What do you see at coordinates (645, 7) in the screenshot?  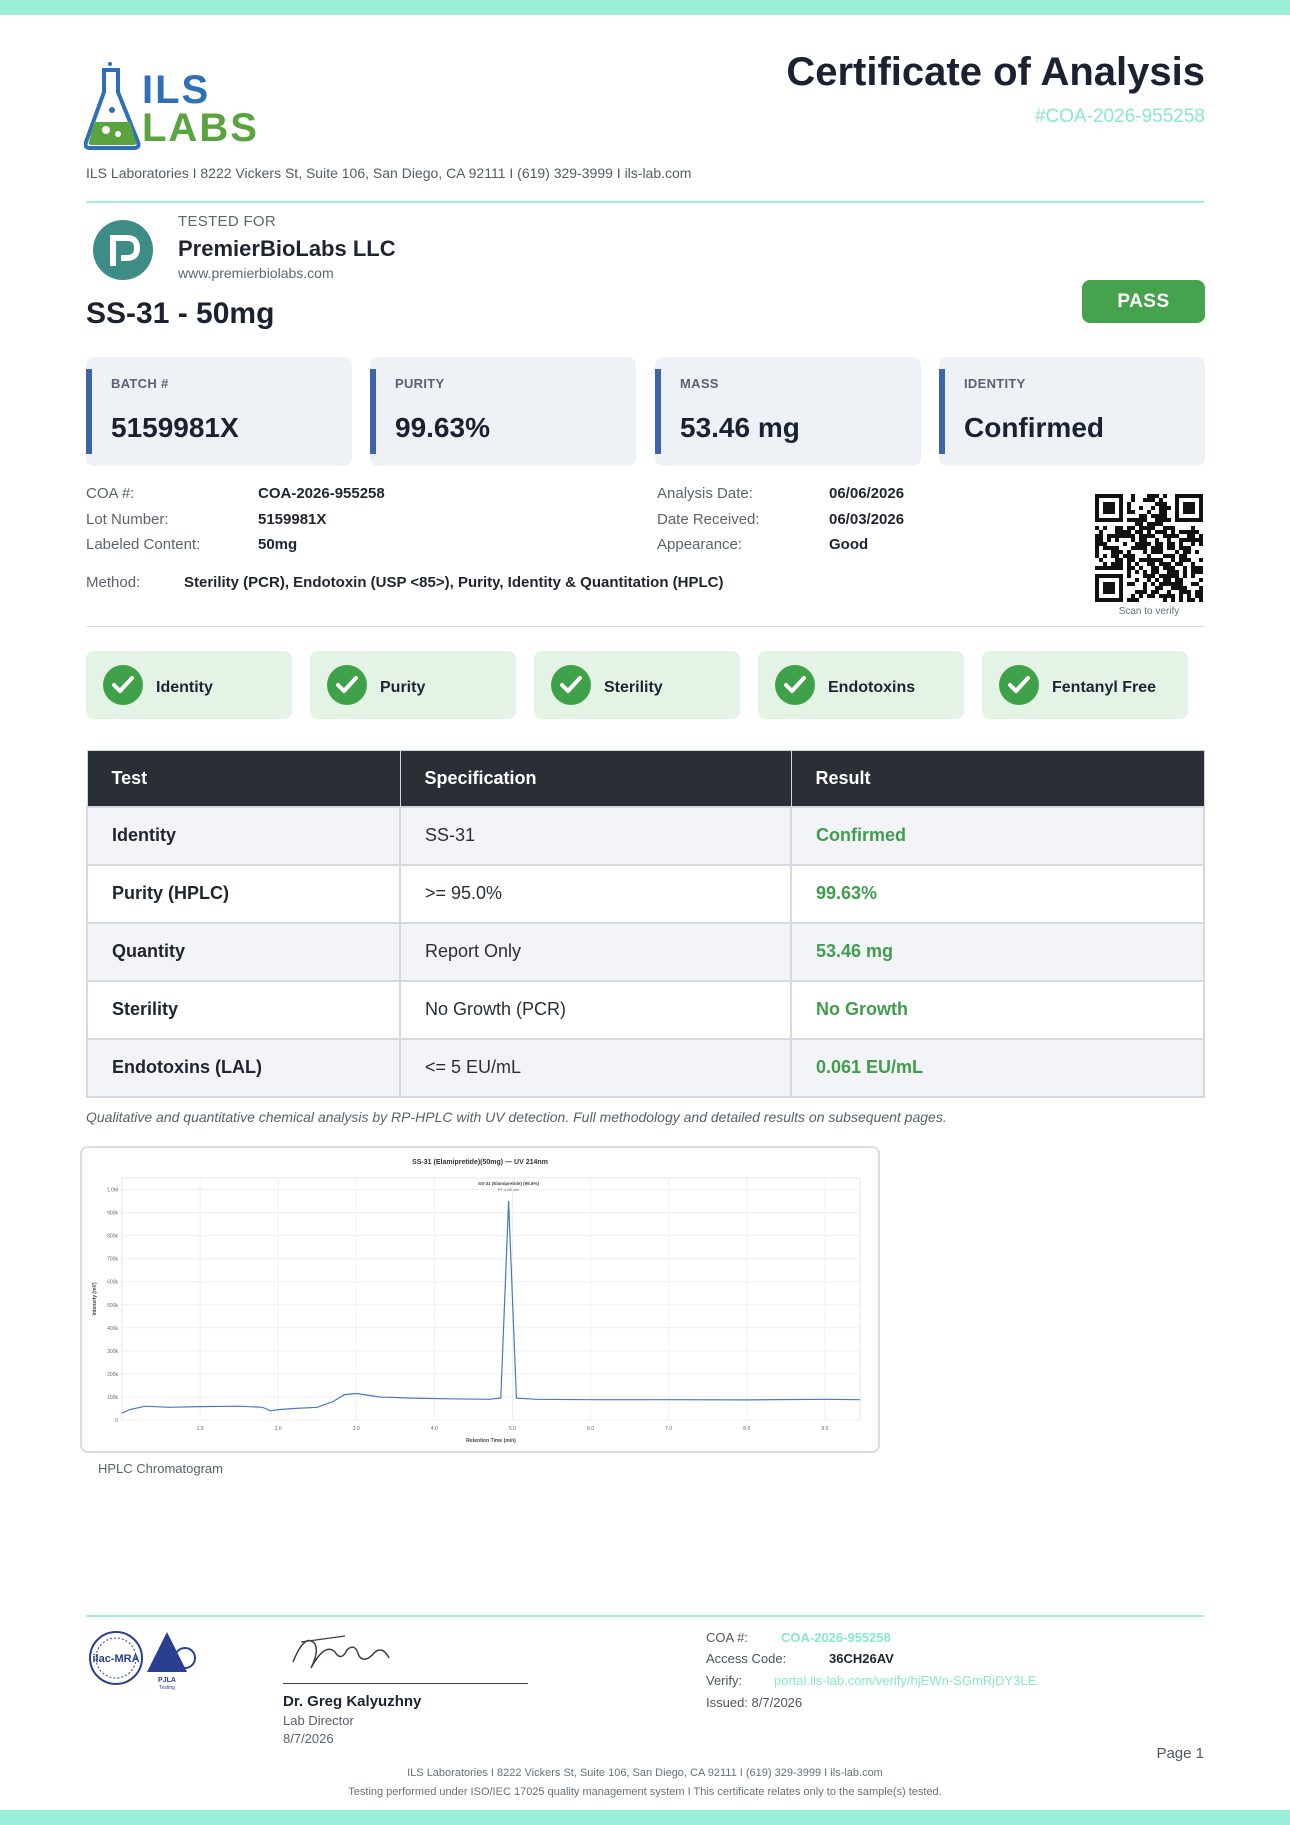 I see `top-accent-band` at bounding box center [645, 7].